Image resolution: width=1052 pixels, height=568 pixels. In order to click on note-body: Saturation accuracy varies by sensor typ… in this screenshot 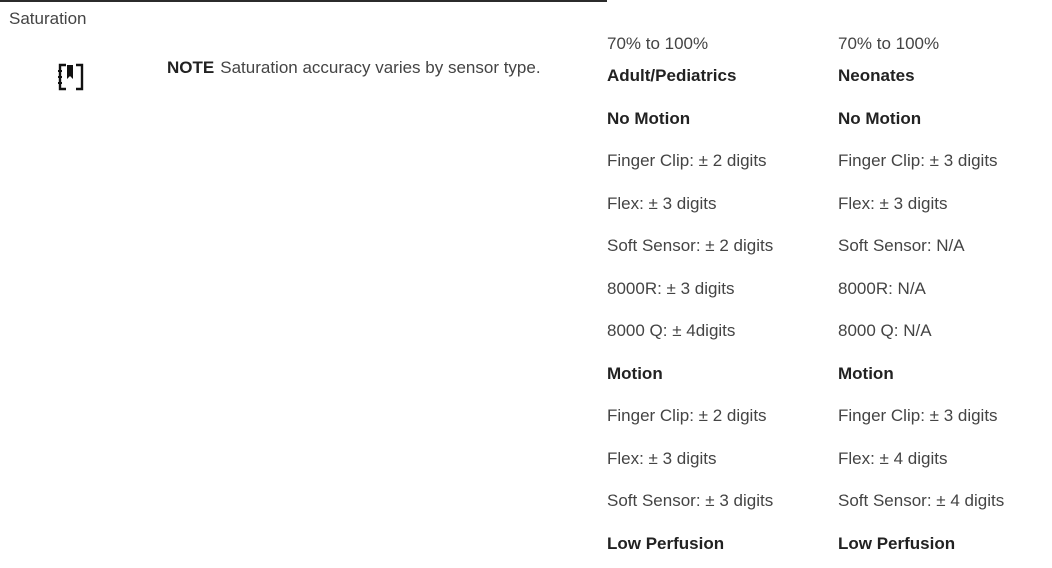, I will do `click(380, 67)`.